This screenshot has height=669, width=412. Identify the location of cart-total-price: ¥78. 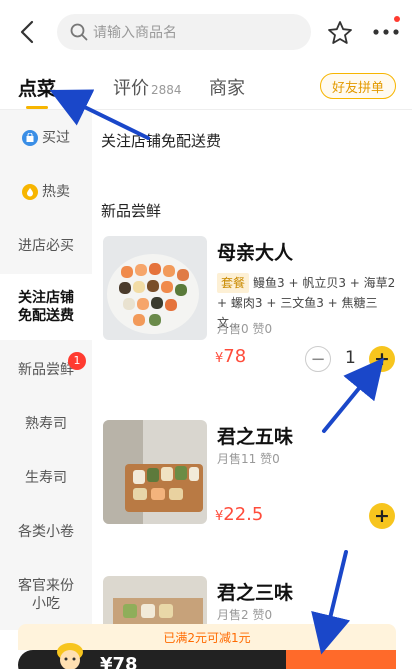
(119, 661).